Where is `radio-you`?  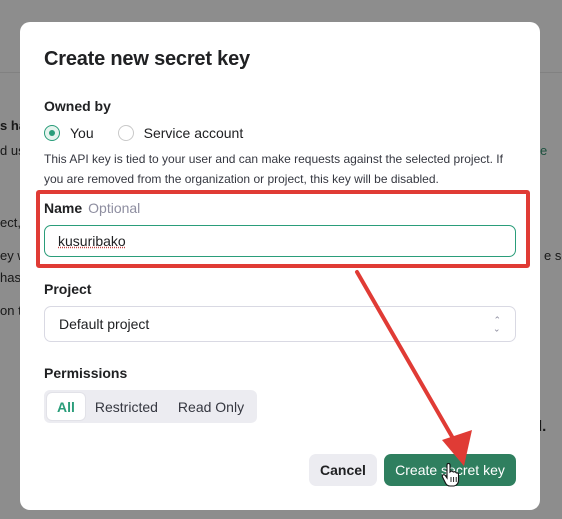
radio-you is located at coordinates (52, 133).